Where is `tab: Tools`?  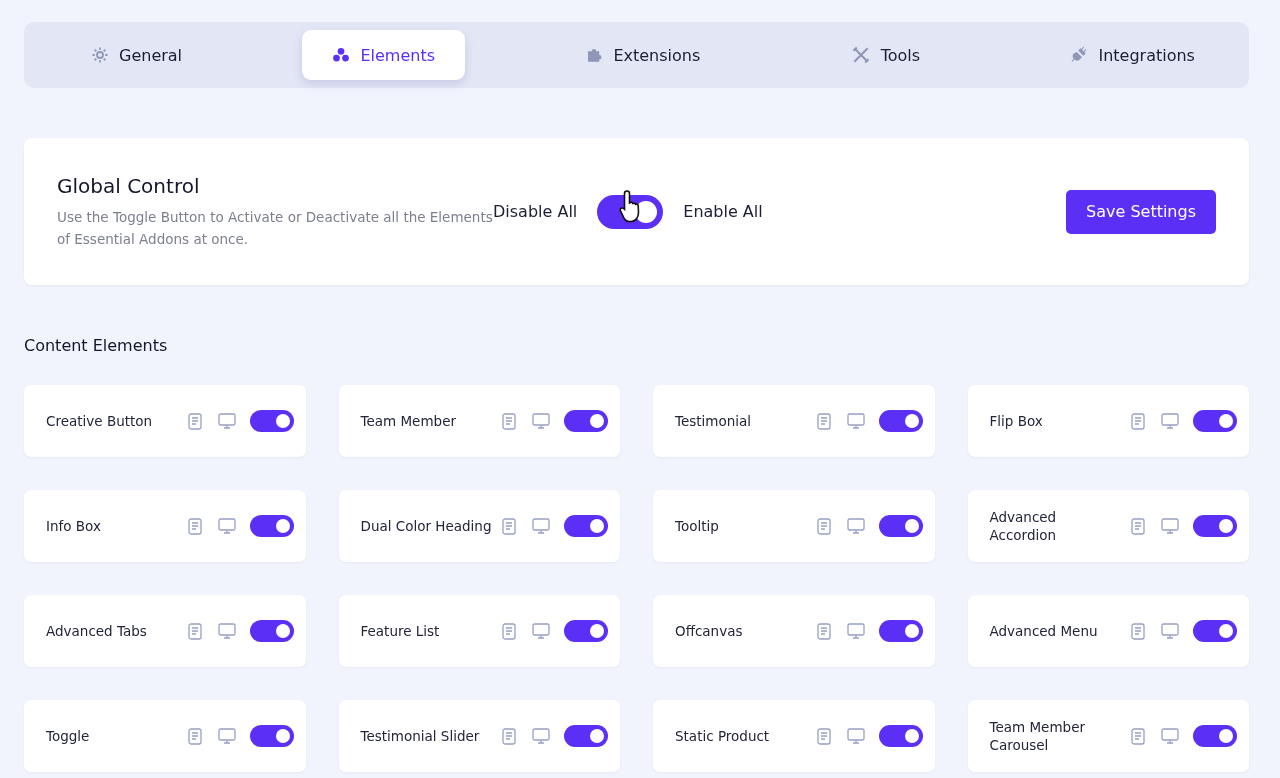
tab: Tools is located at coordinates (885, 55).